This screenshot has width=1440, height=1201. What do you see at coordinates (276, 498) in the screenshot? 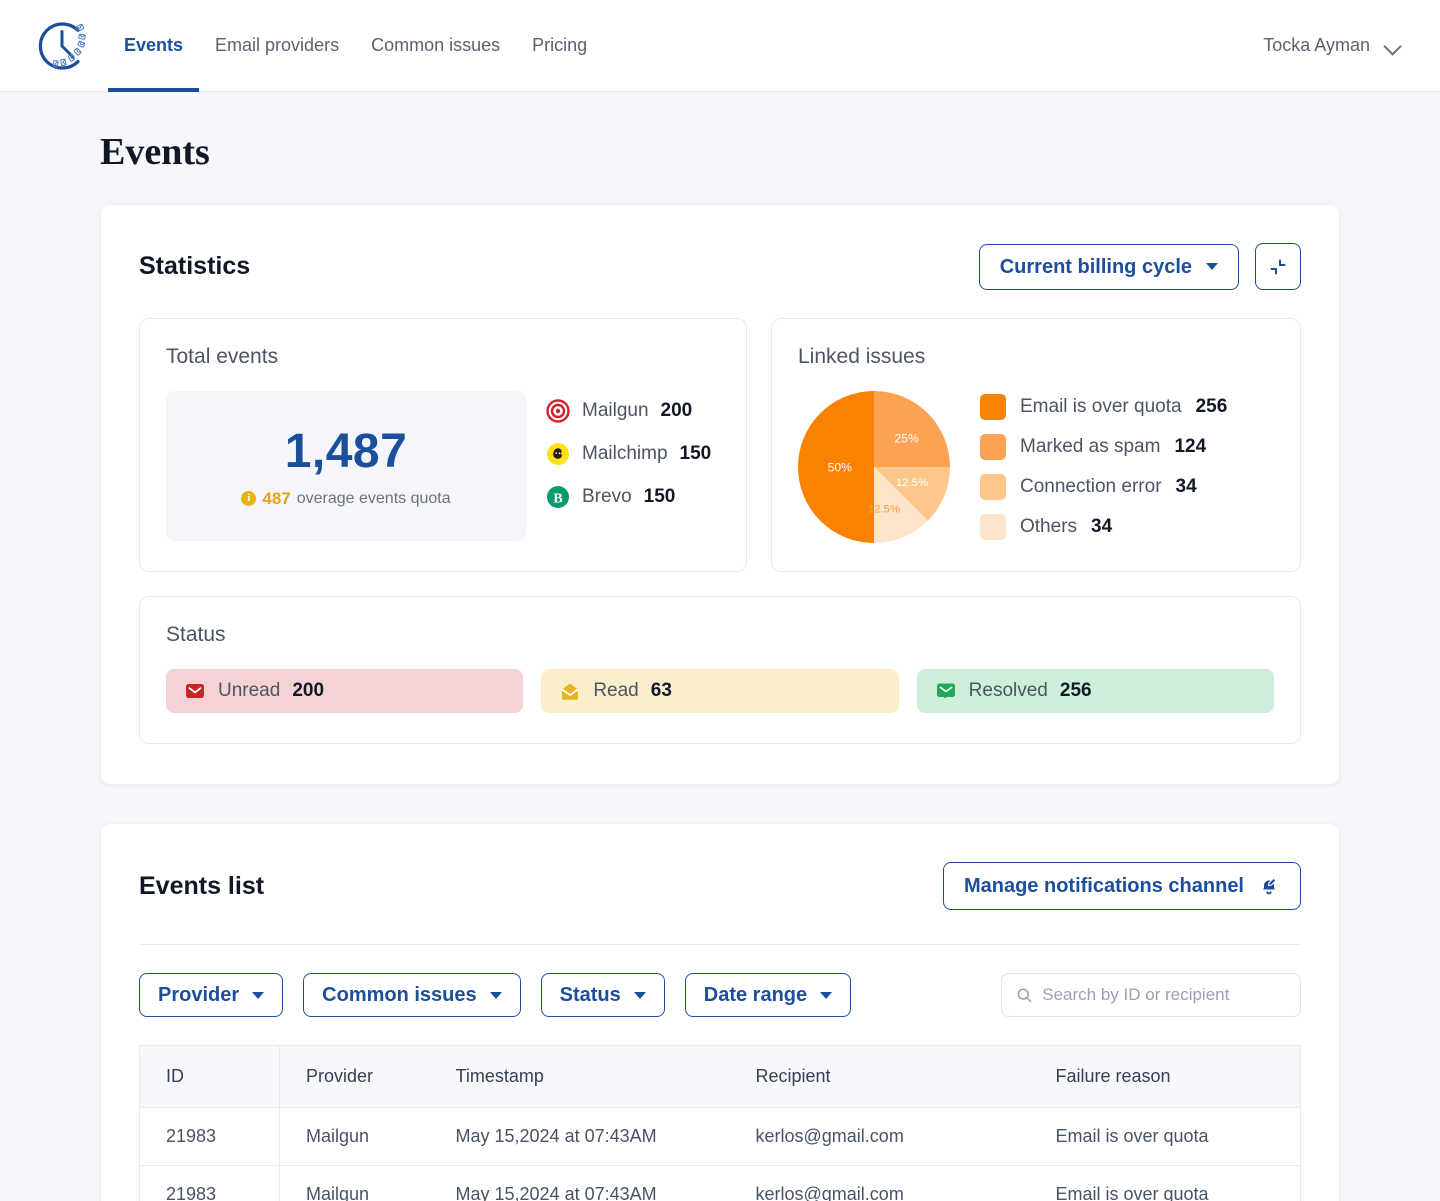
I see `overage-count: 487` at bounding box center [276, 498].